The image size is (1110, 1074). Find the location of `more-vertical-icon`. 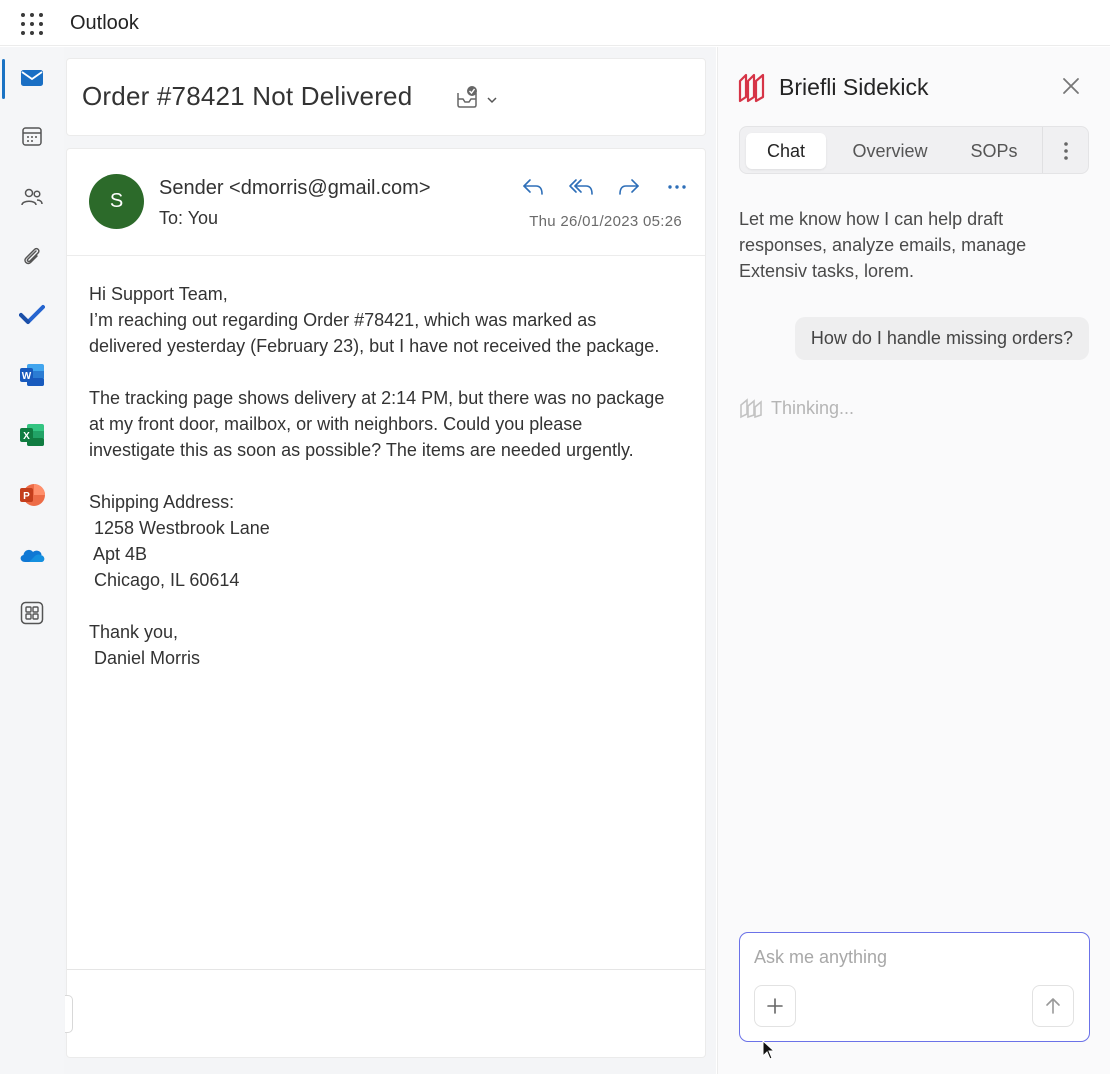

more-vertical-icon is located at coordinates (1066, 151).